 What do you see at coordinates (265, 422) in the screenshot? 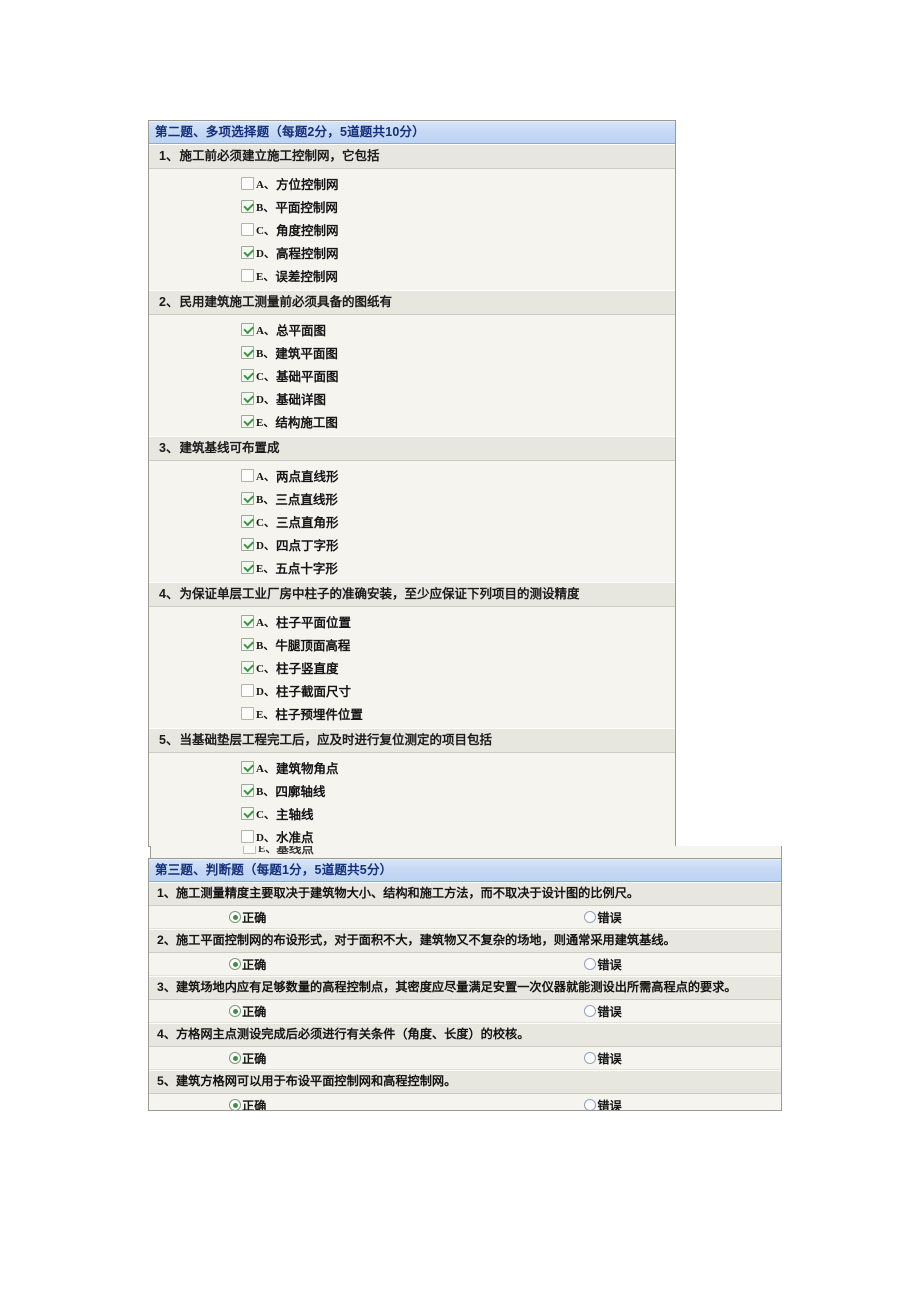
I see `option-letter: E、` at bounding box center [265, 422].